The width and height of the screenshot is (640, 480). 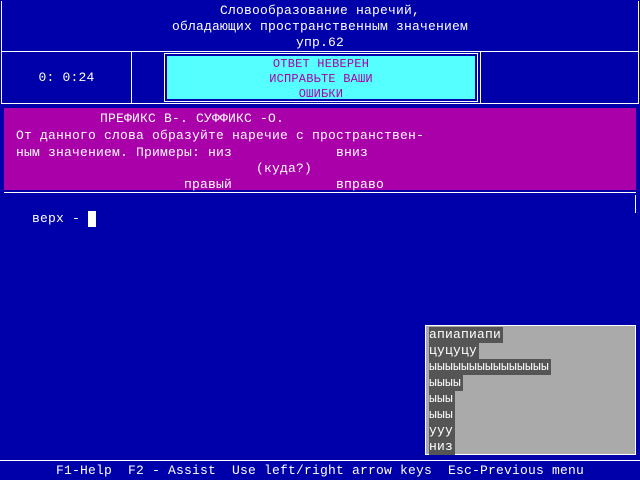 What do you see at coordinates (208, 184) in the screenshot?
I see `example-word: правый` at bounding box center [208, 184].